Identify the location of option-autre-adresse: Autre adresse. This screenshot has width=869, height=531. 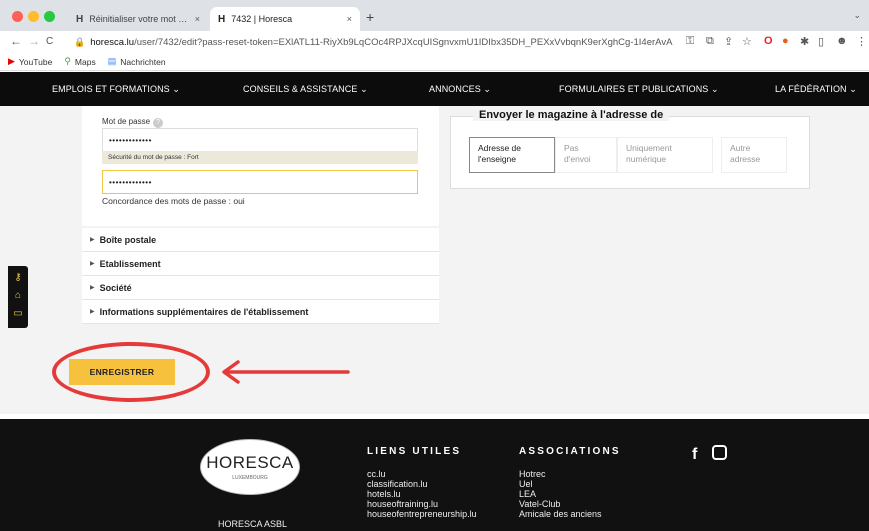
(754, 155).